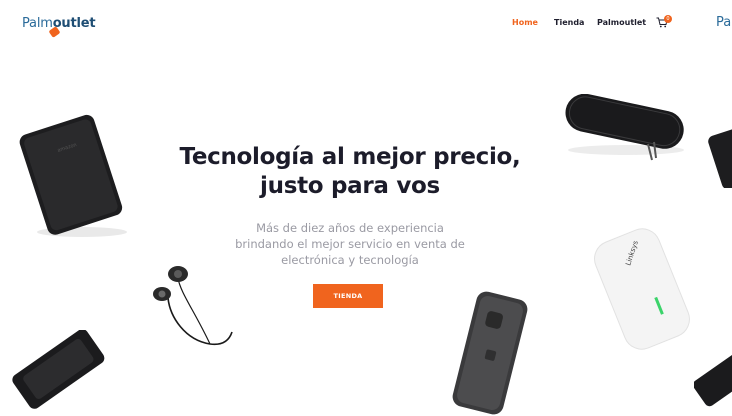 This screenshot has width=732, height=416. What do you see at coordinates (621, 22) in the screenshot?
I see `nav-item-palmoutlet: Palmoutlet` at bounding box center [621, 22].